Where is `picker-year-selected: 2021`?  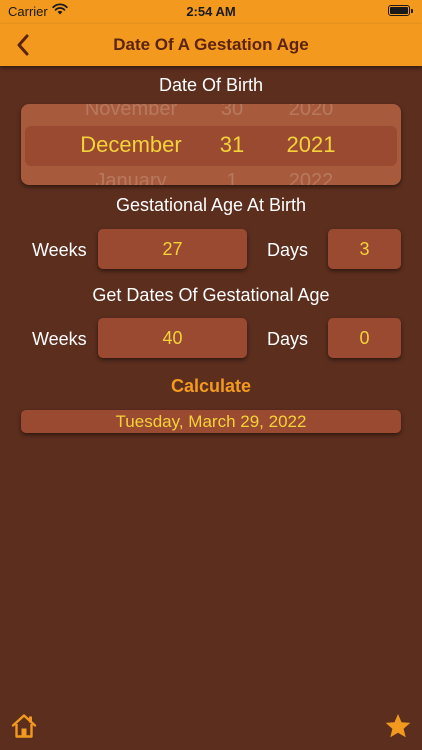
picker-year-selected: 2021 is located at coordinates (311, 145).